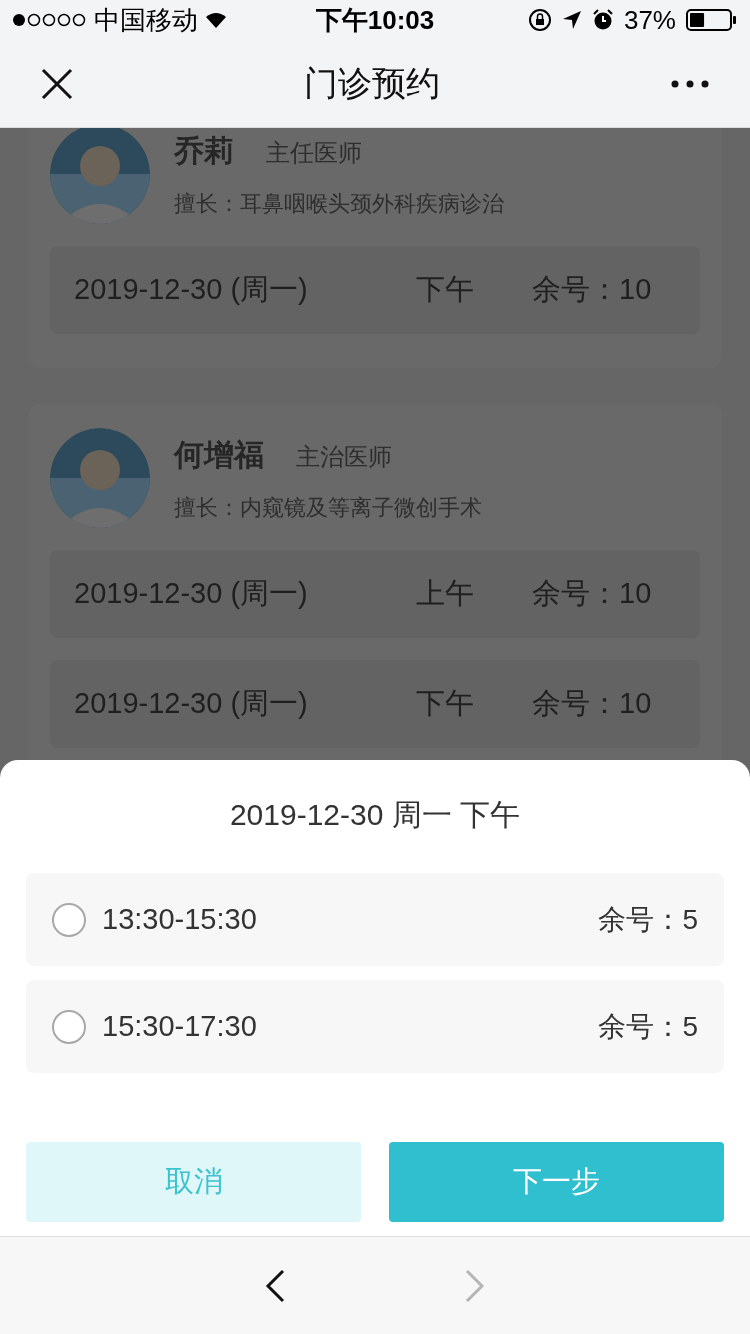 This screenshot has height=1334, width=750. Describe the element at coordinates (690, 83) in the screenshot. I see `more-icon` at that location.